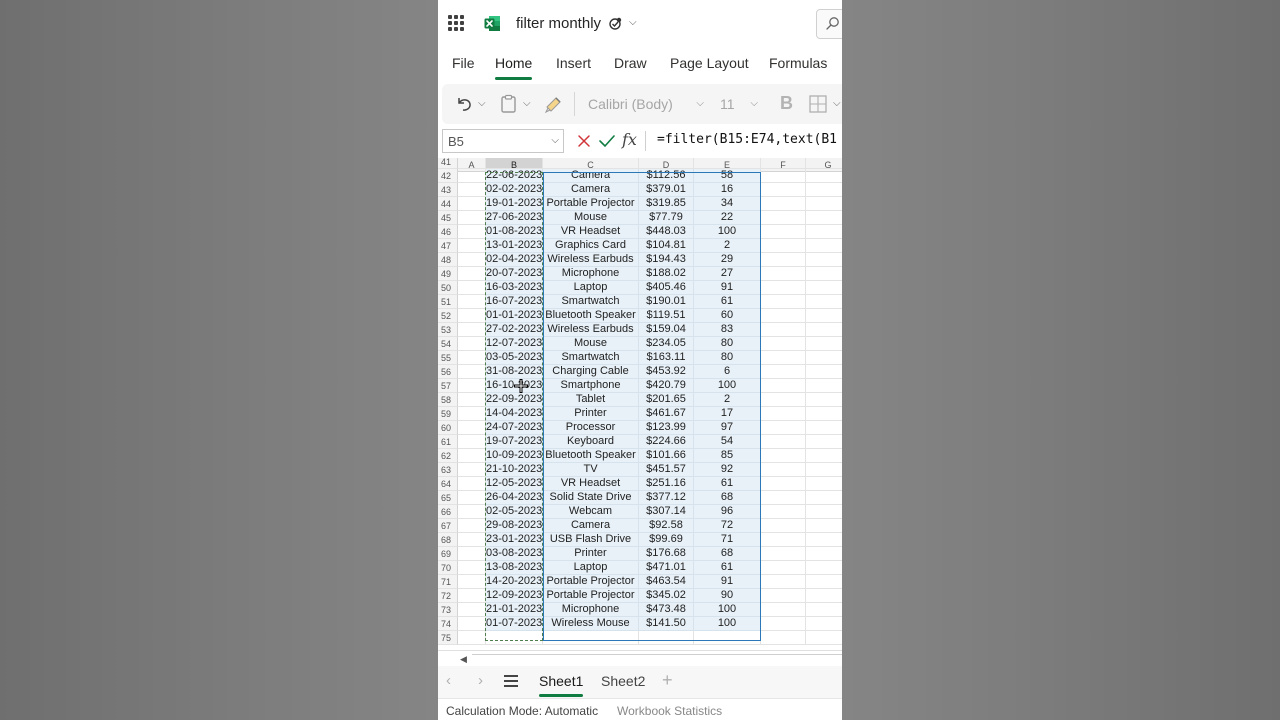 The height and width of the screenshot is (720, 1280). Describe the element at coordinates (666, 568) in the screenshot. I see `cell-price: $471.01` at that location.